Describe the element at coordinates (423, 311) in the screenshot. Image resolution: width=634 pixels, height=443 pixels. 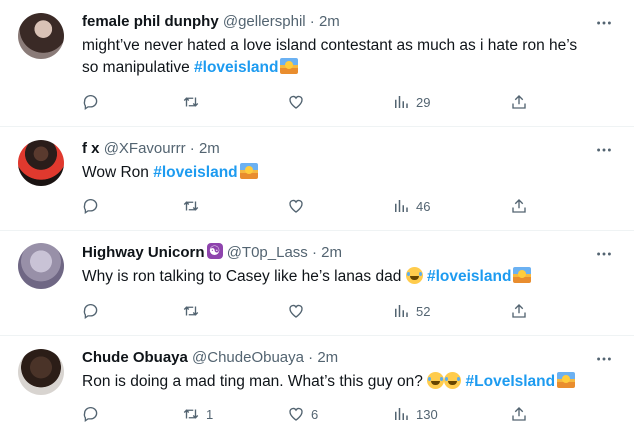
I see `view-count: 52` at that location.